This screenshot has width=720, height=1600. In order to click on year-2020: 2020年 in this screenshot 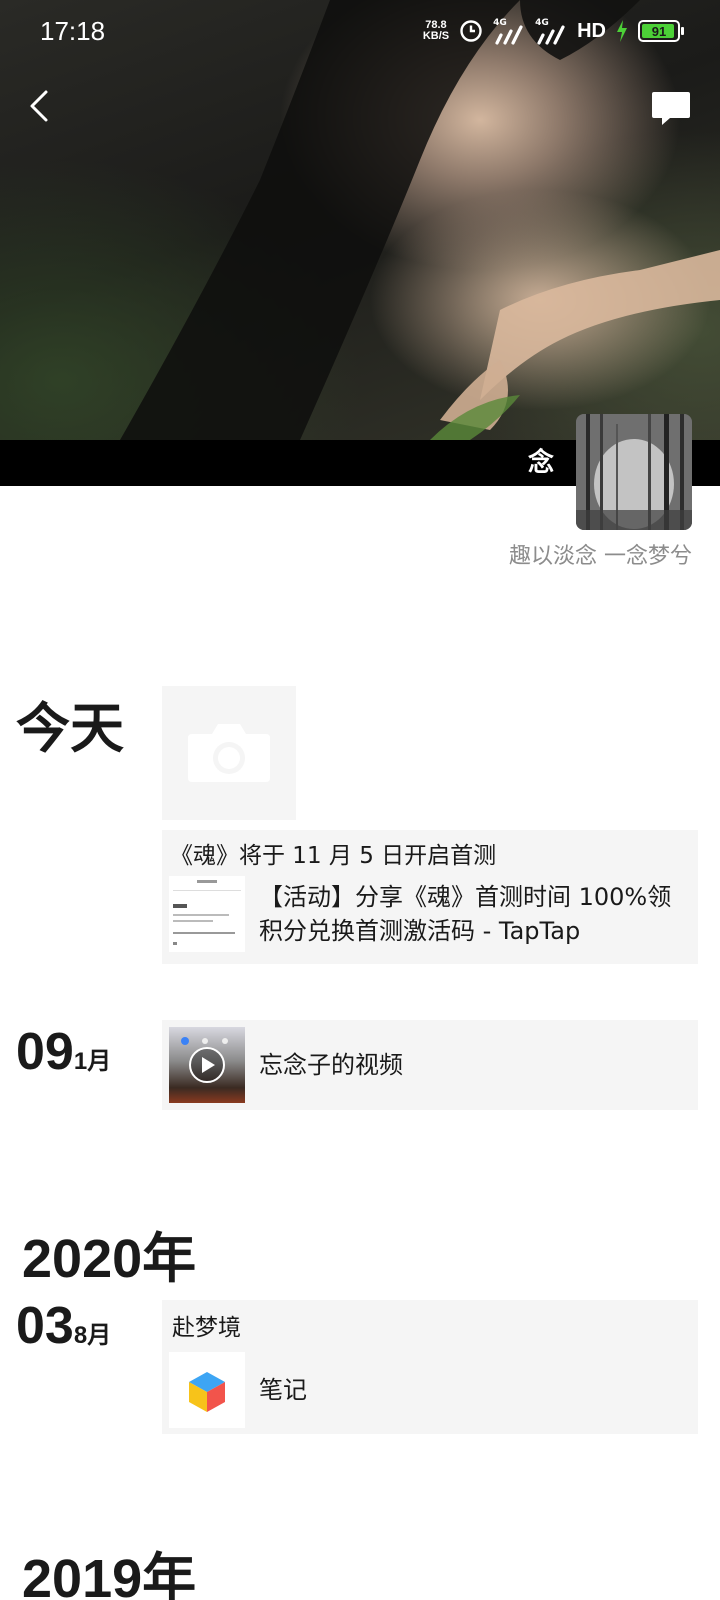, I will do `click(109, 1259)`.